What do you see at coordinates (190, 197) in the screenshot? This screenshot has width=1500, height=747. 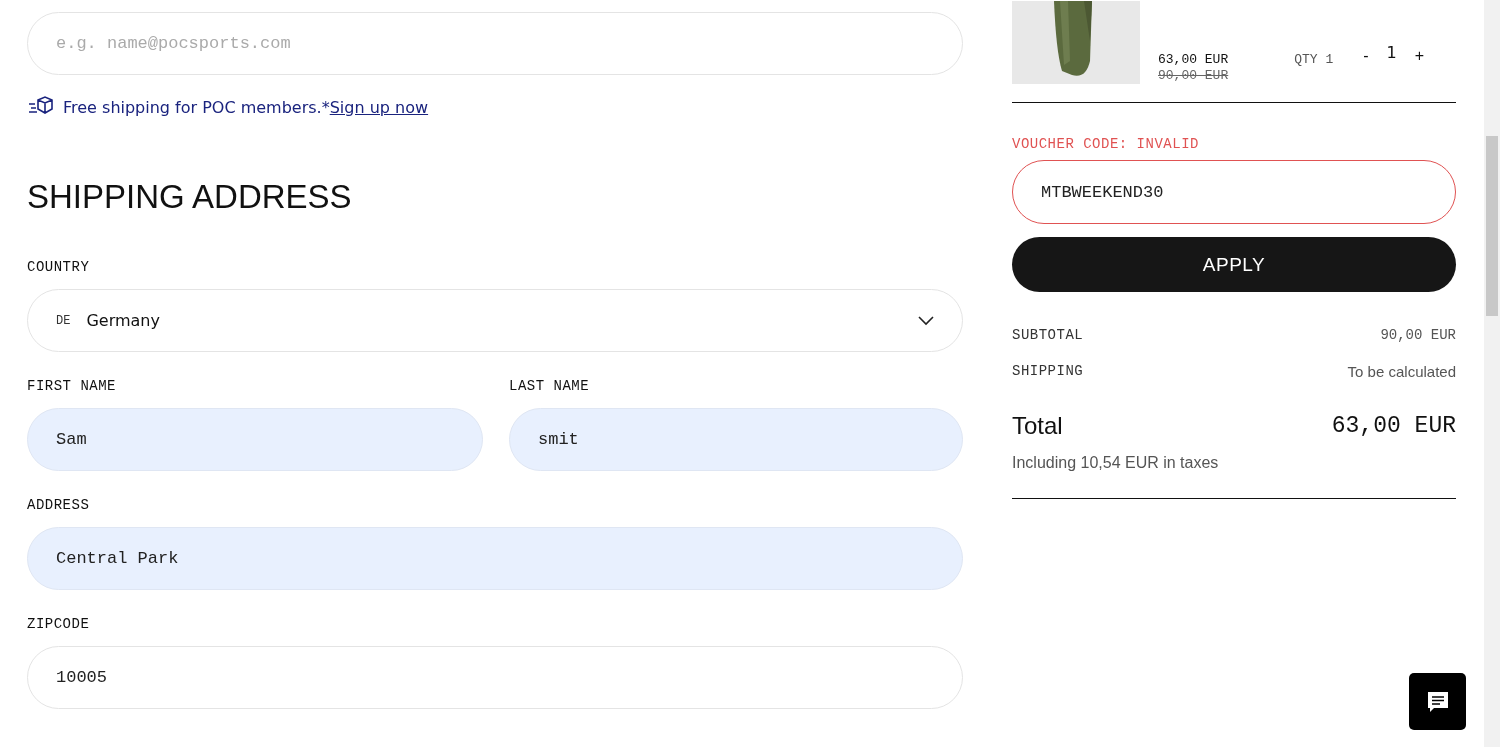 I see `section-title: SHIPPING ADDRESS` at bounding box center [190, 197].